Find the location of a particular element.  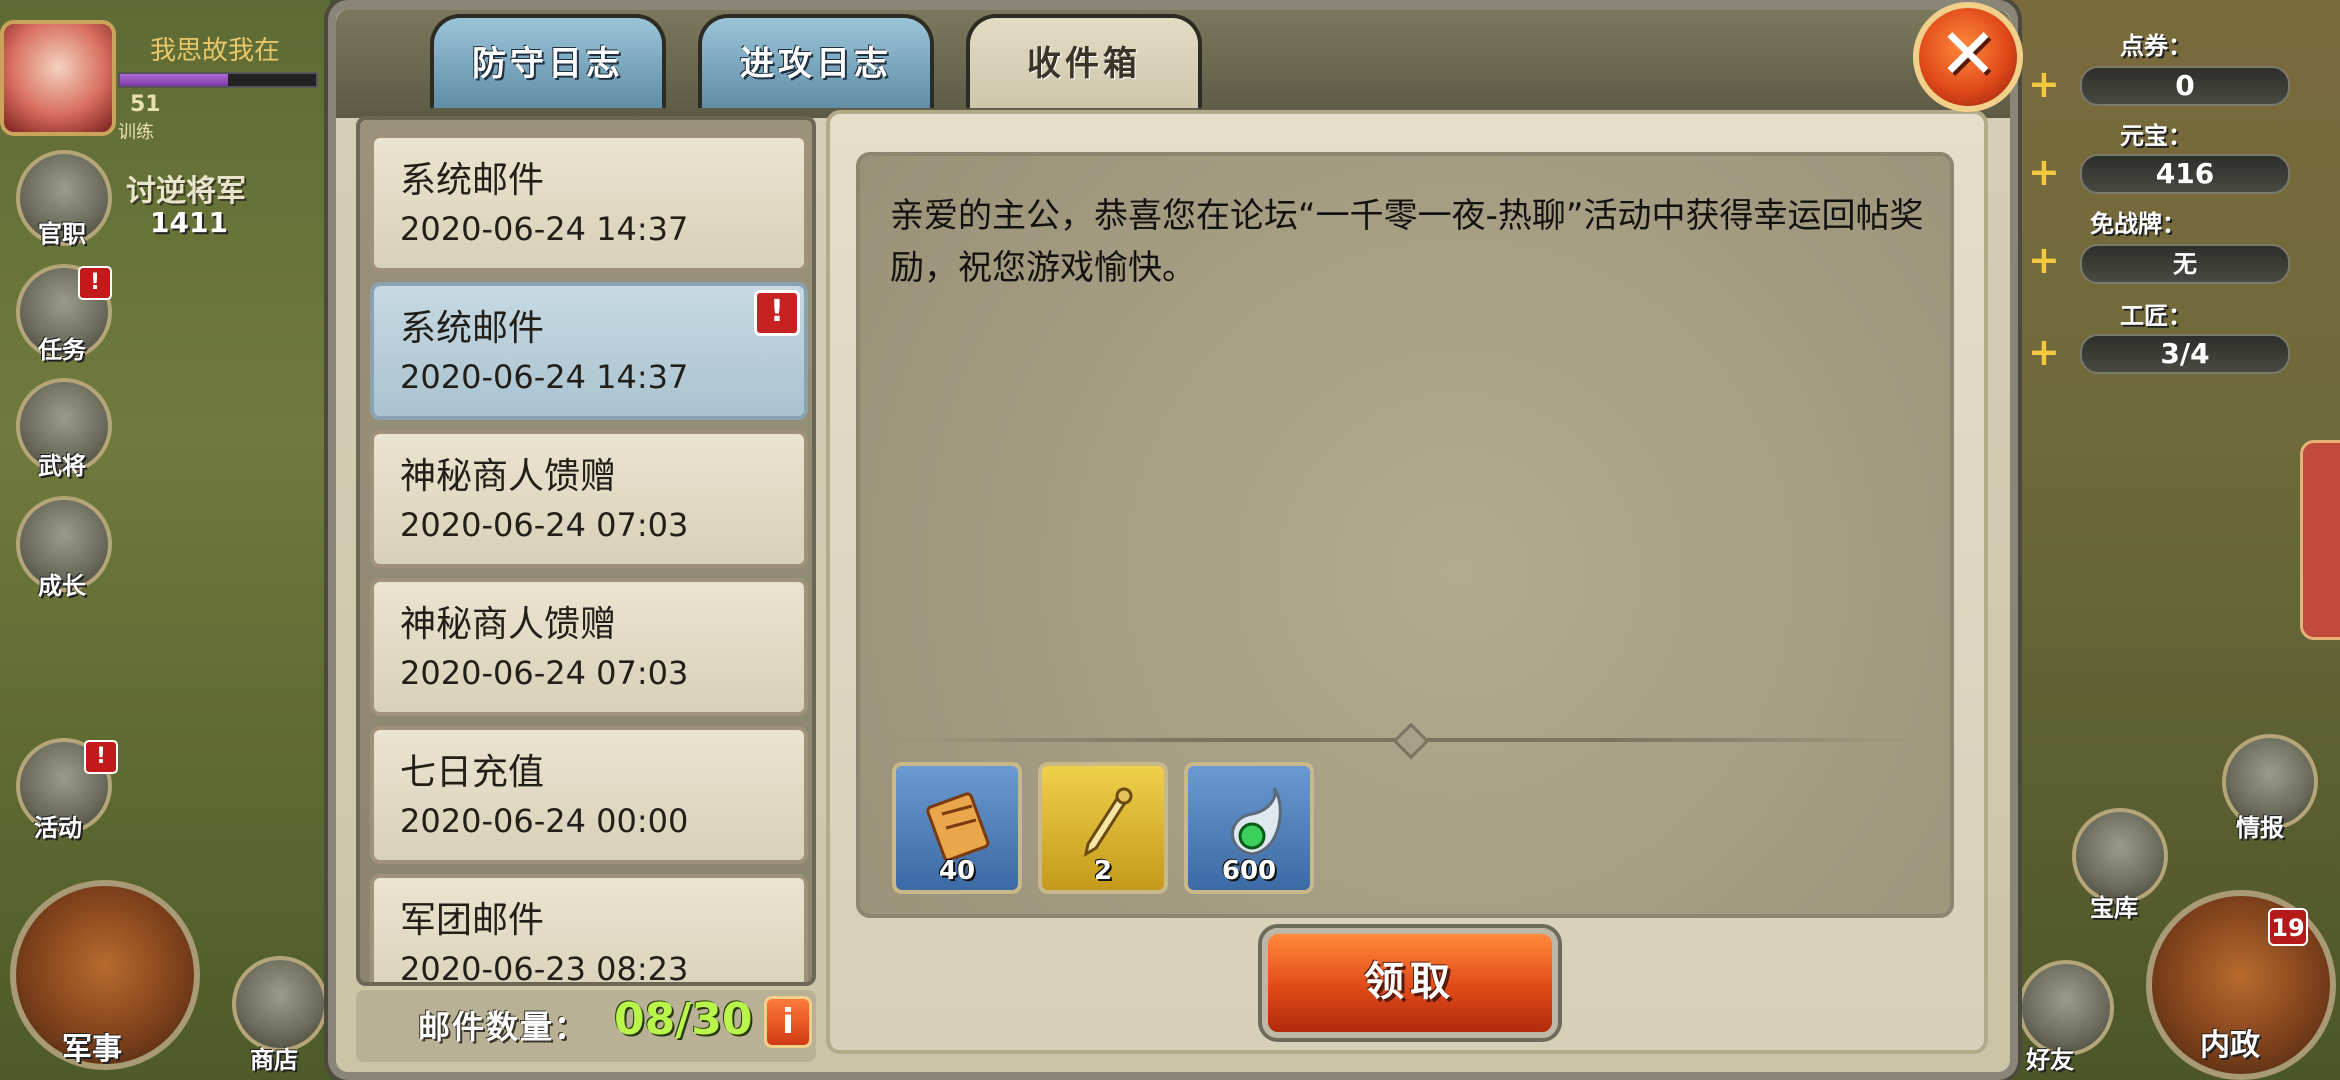

event-label: 活动 is located at coordinates (58, 828).